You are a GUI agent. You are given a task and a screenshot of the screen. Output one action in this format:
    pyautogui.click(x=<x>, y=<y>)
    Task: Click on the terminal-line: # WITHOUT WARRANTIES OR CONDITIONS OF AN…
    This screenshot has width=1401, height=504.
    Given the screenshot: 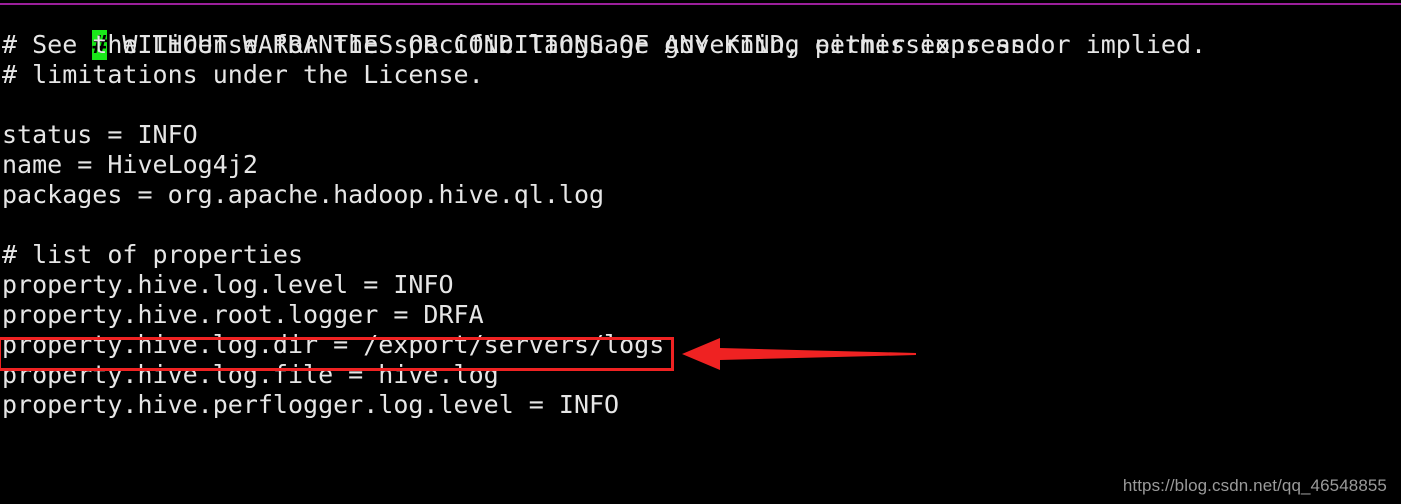 What is the action you would take?
    pyautogui.click(x=700, y=30)
    